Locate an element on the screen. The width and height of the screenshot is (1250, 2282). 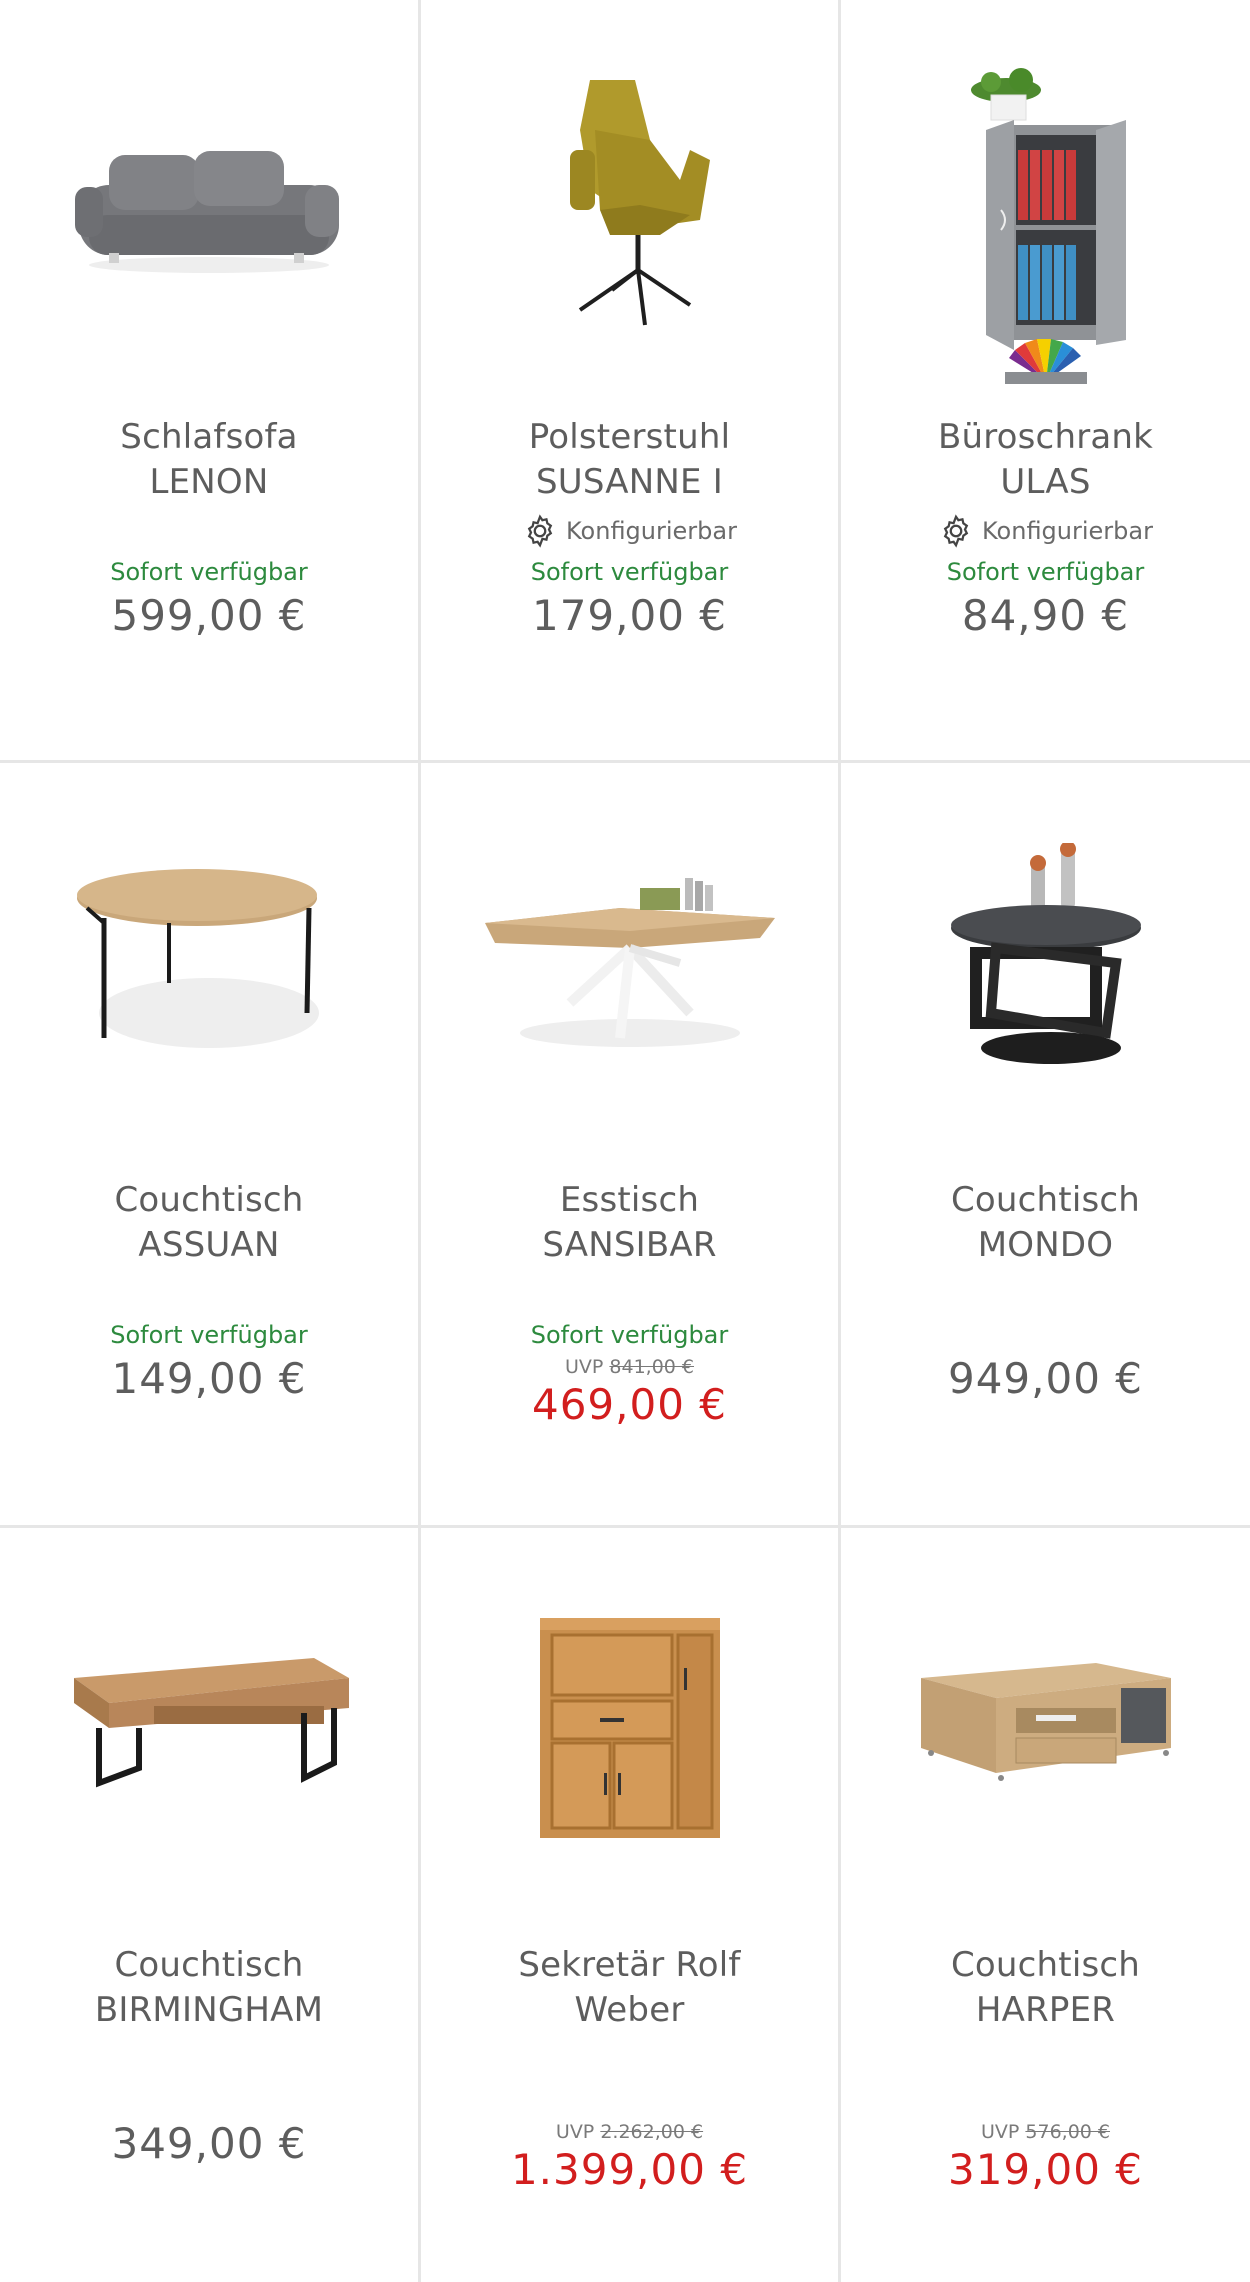
product-title: Schlafsofa LENON is located at coordinates (208, 461).